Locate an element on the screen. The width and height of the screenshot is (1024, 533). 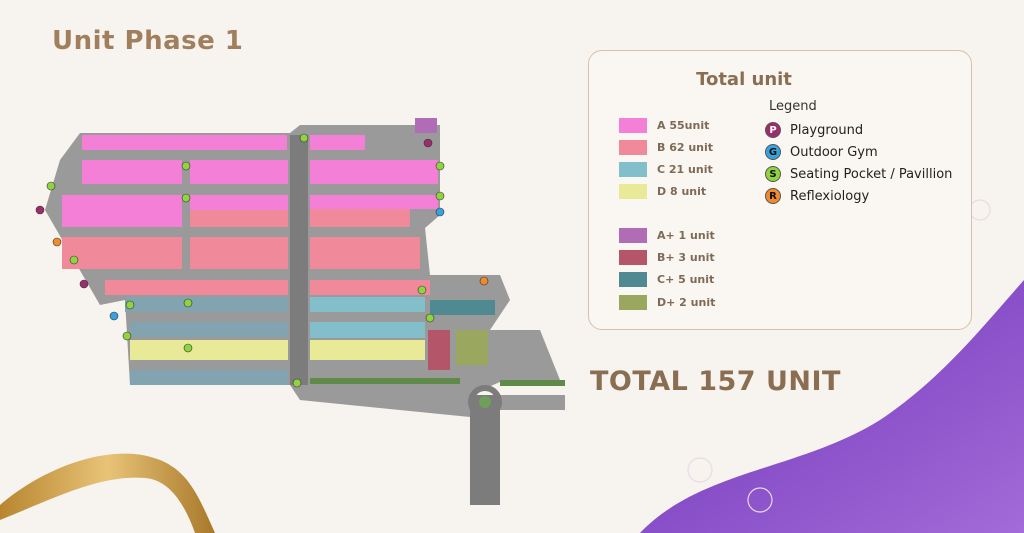
page-title: Unit Phase 1 is located at coordinates (148, 41).